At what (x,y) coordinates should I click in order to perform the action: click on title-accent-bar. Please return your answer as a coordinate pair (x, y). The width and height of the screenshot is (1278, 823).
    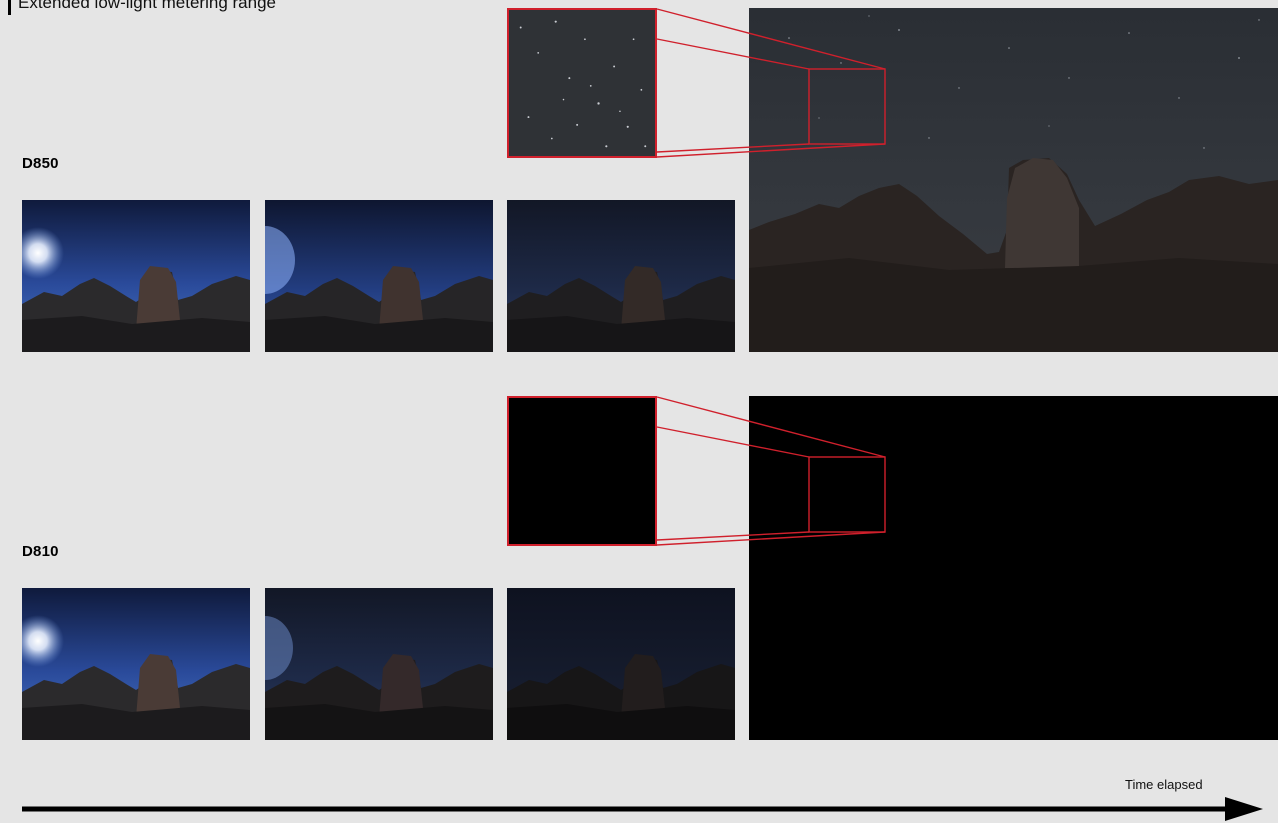
    Looking at the image, I should click on (9, 7).